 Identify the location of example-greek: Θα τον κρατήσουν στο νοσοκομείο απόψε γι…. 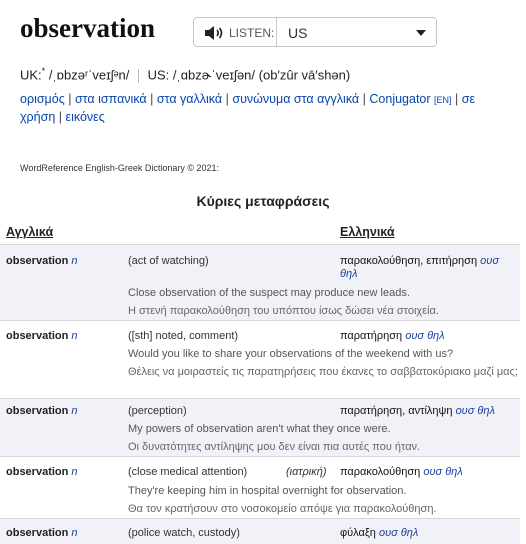
(282, 509).